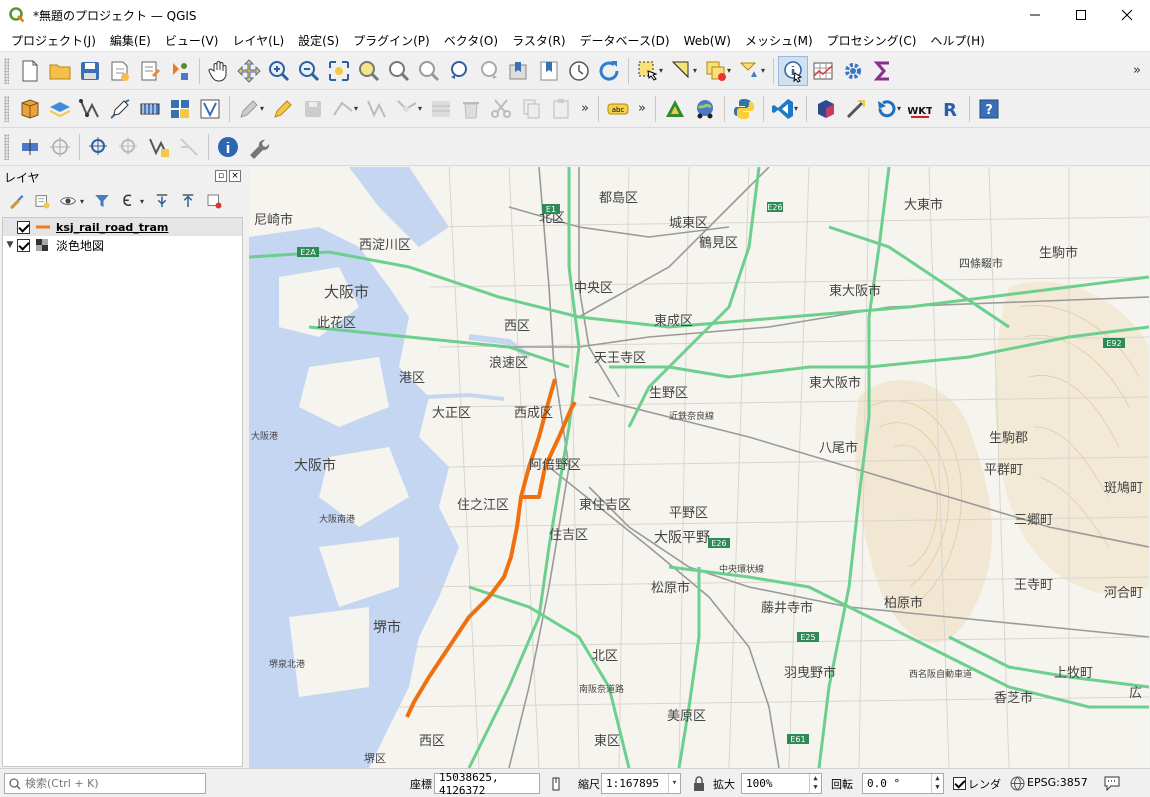  What do you see at coordinates (856, 109) in the screenshot?
I see `network-button` at bounding box center [856, 109].